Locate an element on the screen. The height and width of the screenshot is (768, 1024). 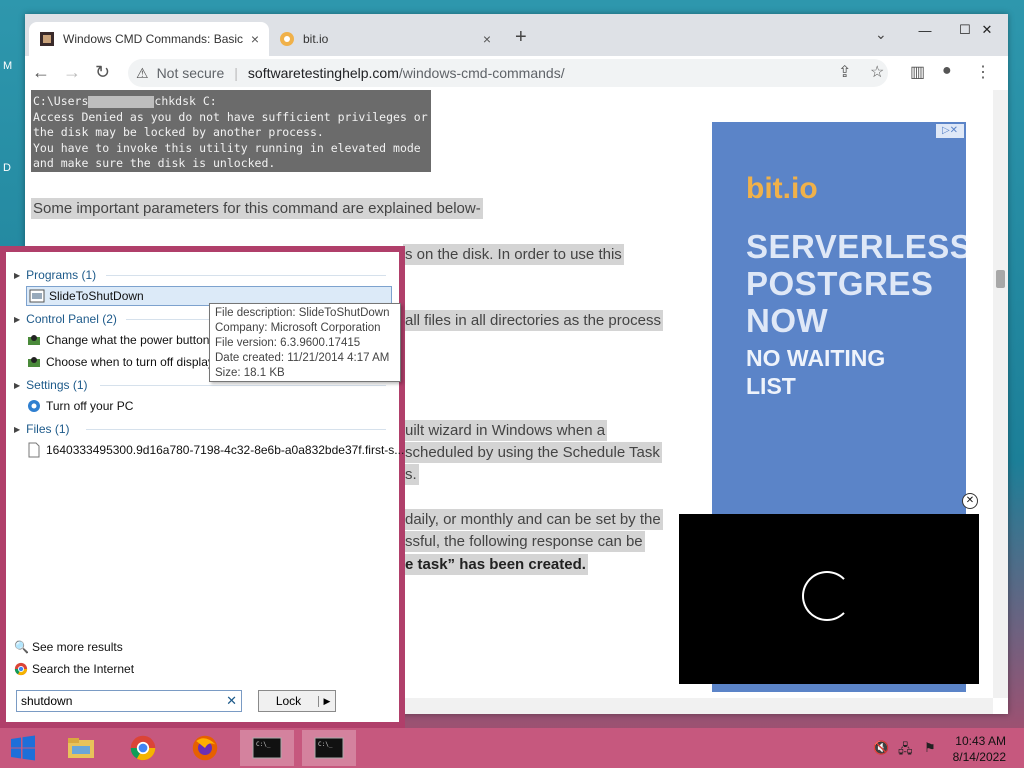
chrome-taskbar-button is located at coordinates (143, 748).